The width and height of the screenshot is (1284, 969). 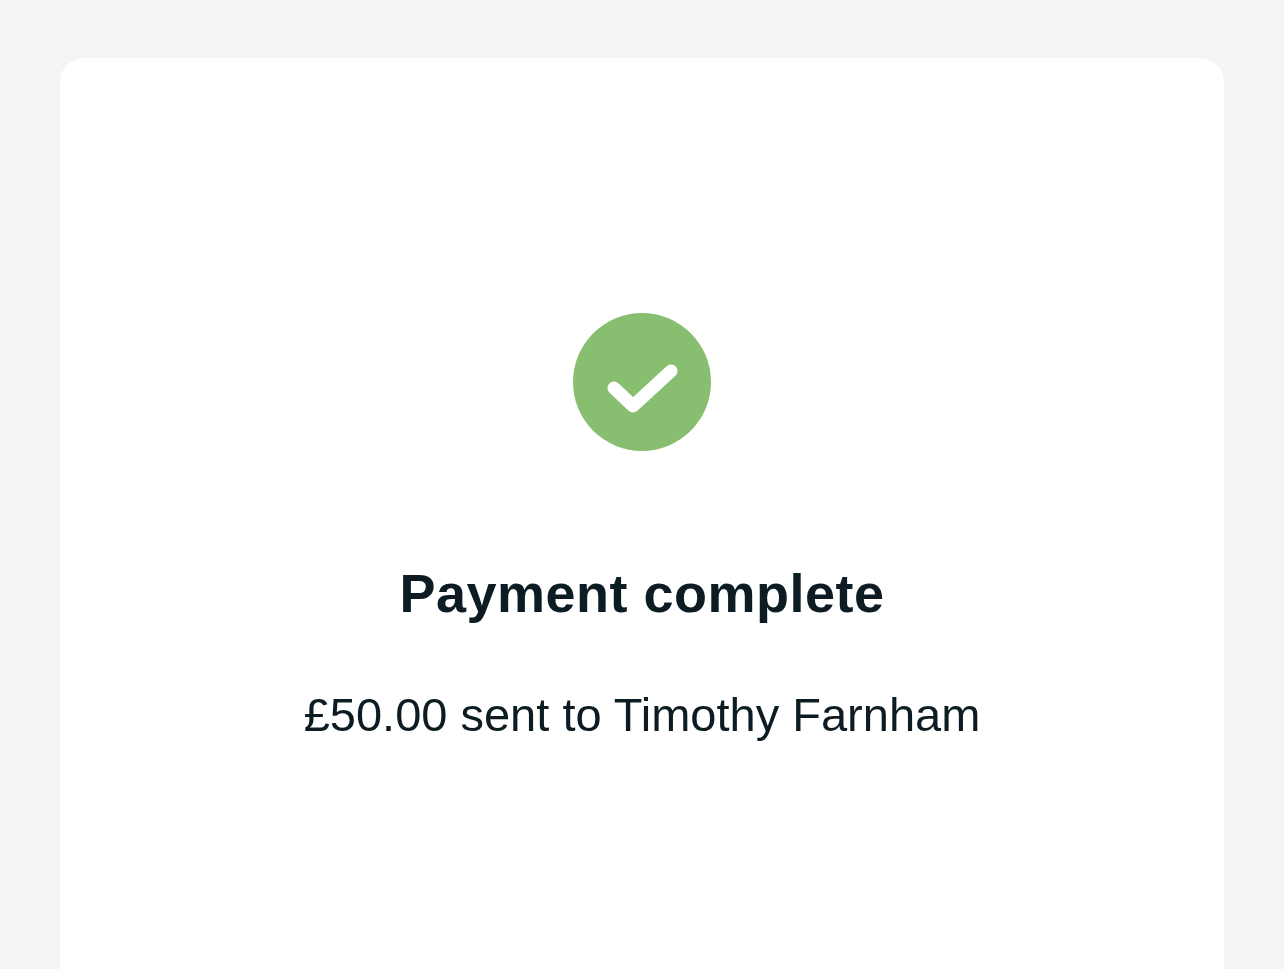 What do you see at coordinates (642, 382) in the screenshot?
I see `check-circle-icon` at bounding box center [642, 382].